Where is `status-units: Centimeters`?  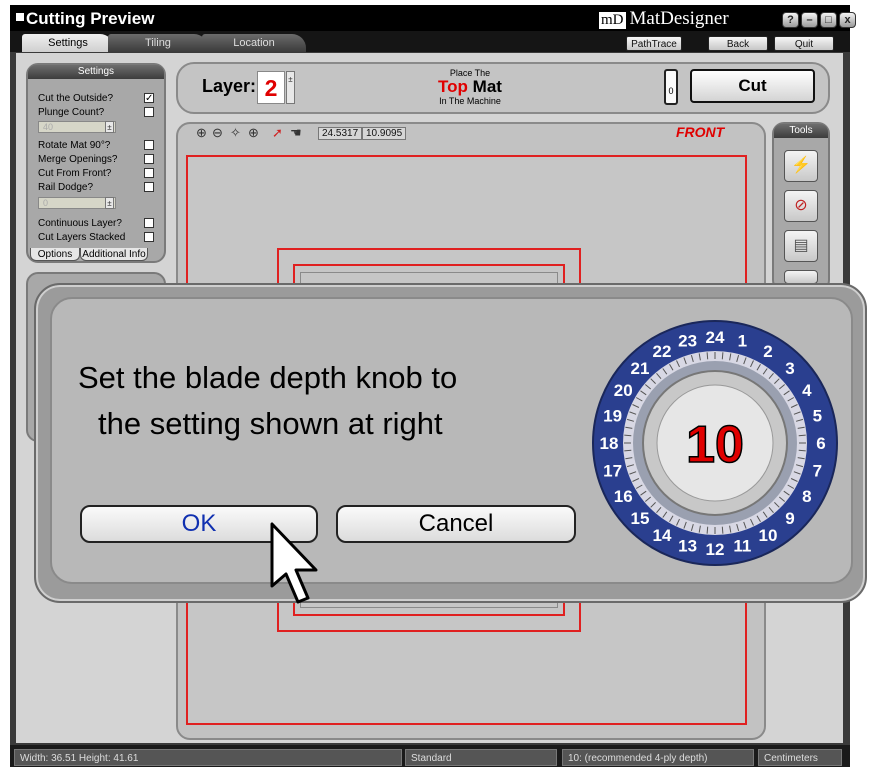 status-units: Centimeters is located at coordinates (800, 757).